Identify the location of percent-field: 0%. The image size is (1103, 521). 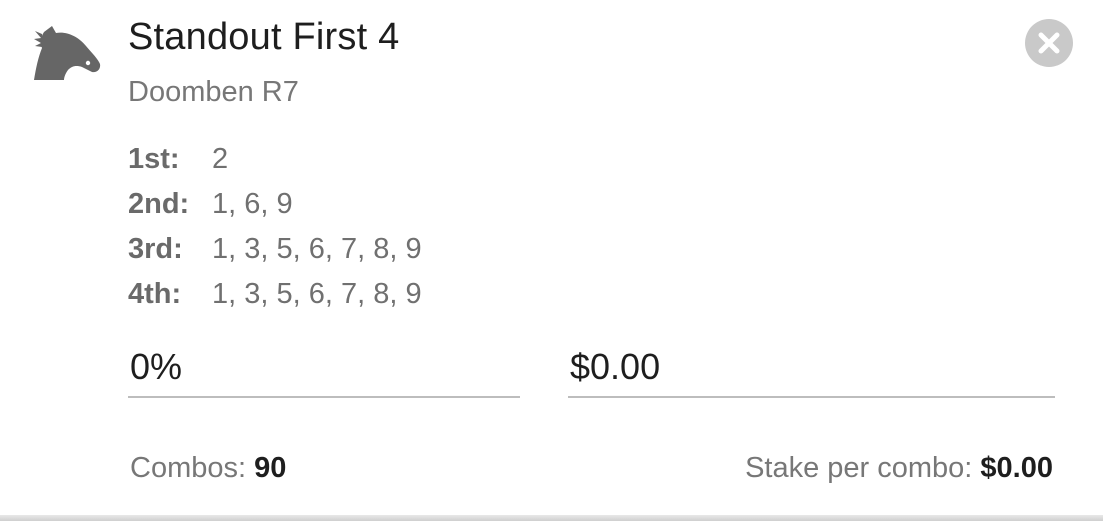
(324, 369).